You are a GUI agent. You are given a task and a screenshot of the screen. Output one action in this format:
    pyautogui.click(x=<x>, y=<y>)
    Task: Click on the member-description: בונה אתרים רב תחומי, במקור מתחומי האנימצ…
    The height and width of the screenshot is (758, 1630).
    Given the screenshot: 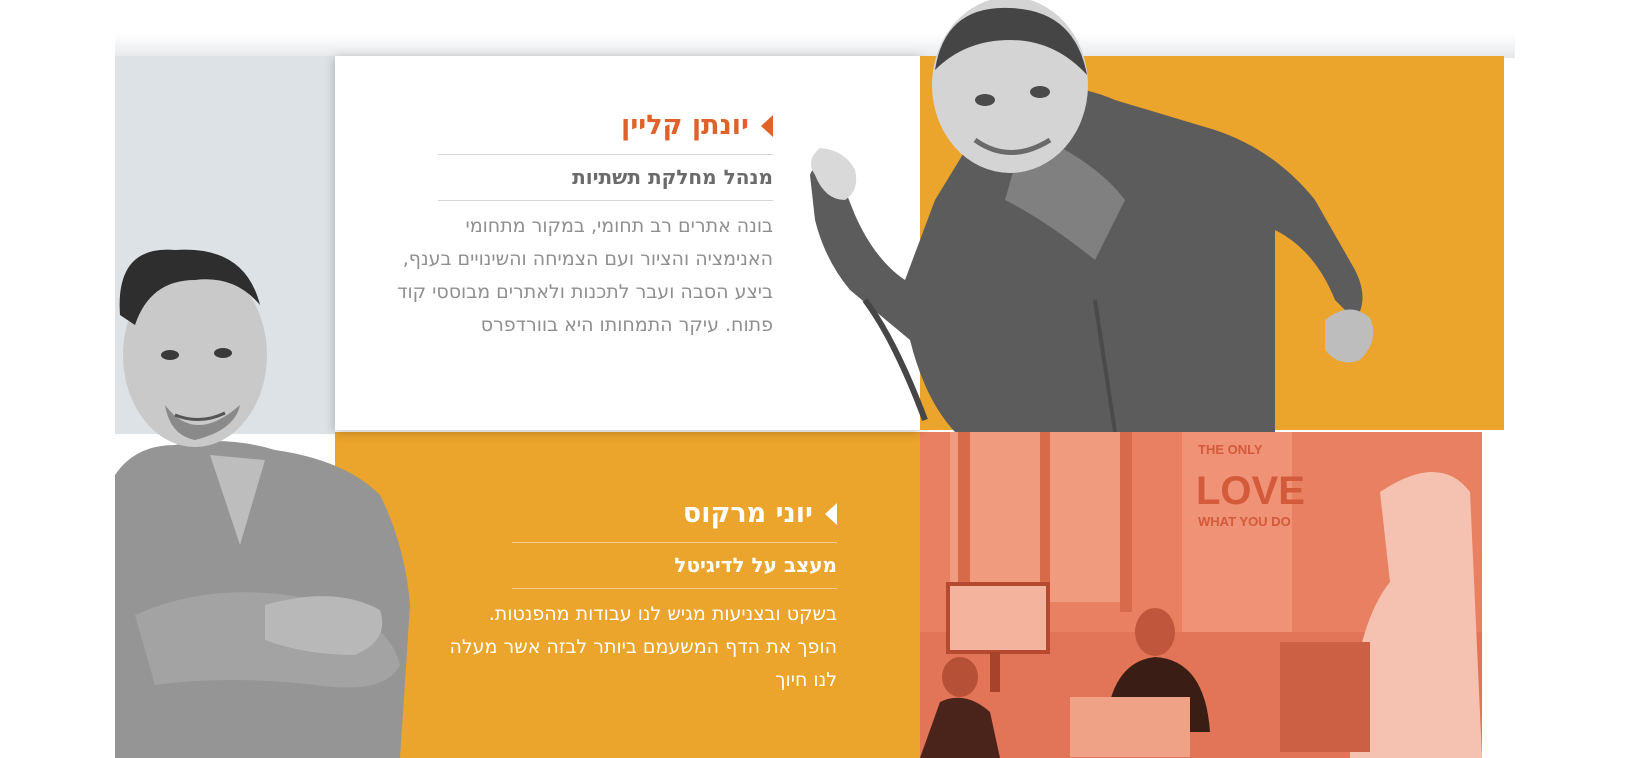 What is the action you would take?
    pyautogui.click(x=585, y=275)
    